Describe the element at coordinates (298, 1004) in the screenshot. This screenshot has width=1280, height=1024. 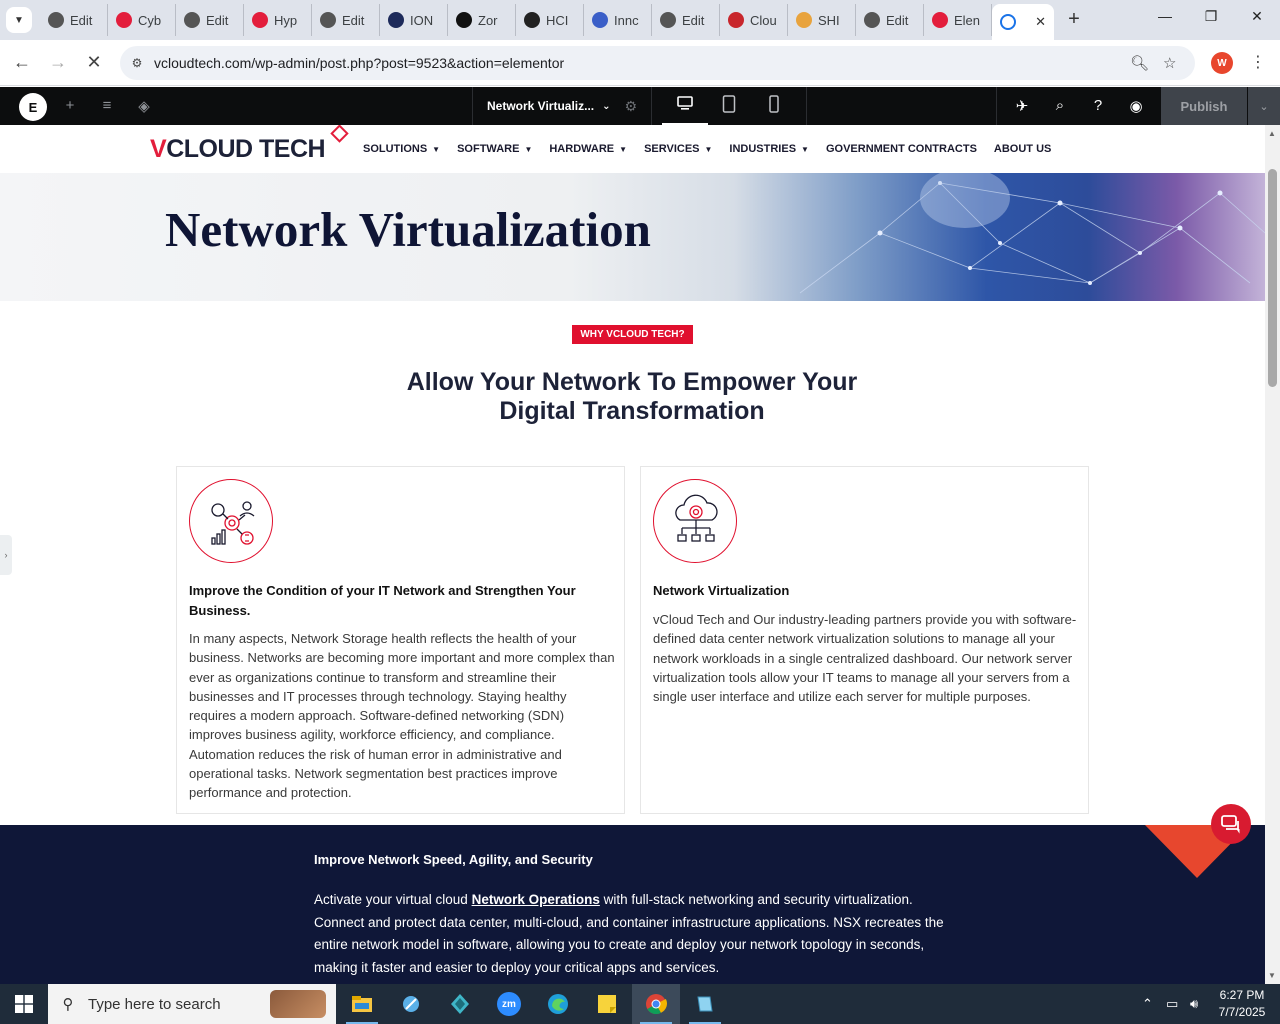
I see `search-highlight-image` at that location.